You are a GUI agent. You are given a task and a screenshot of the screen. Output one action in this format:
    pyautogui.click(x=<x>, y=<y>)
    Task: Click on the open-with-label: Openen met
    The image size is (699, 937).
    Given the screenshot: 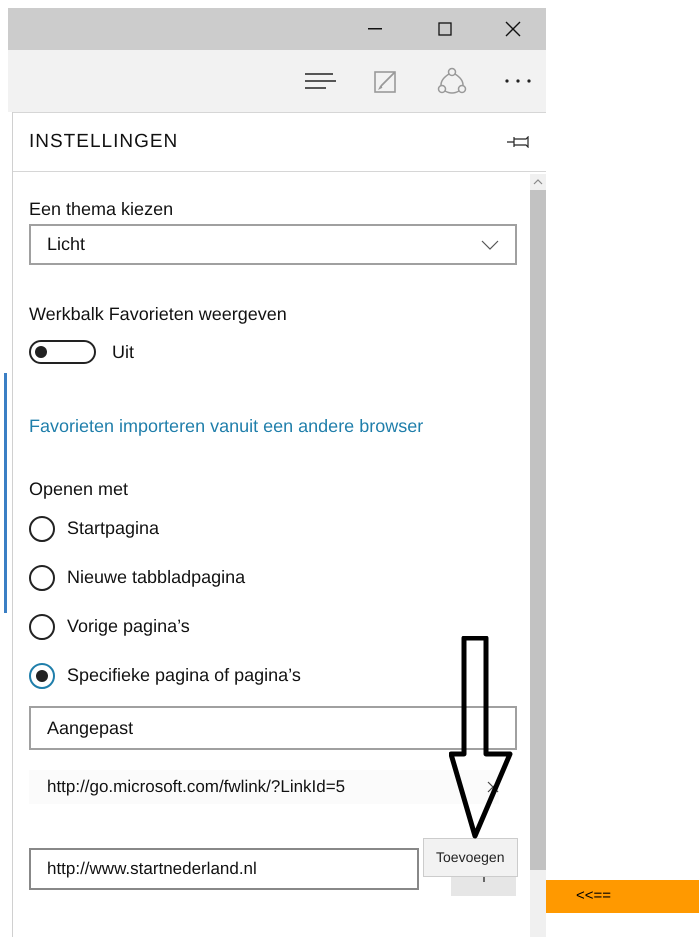 What is the action you would take?
    pyautogui.click(x=79, y=489)
    